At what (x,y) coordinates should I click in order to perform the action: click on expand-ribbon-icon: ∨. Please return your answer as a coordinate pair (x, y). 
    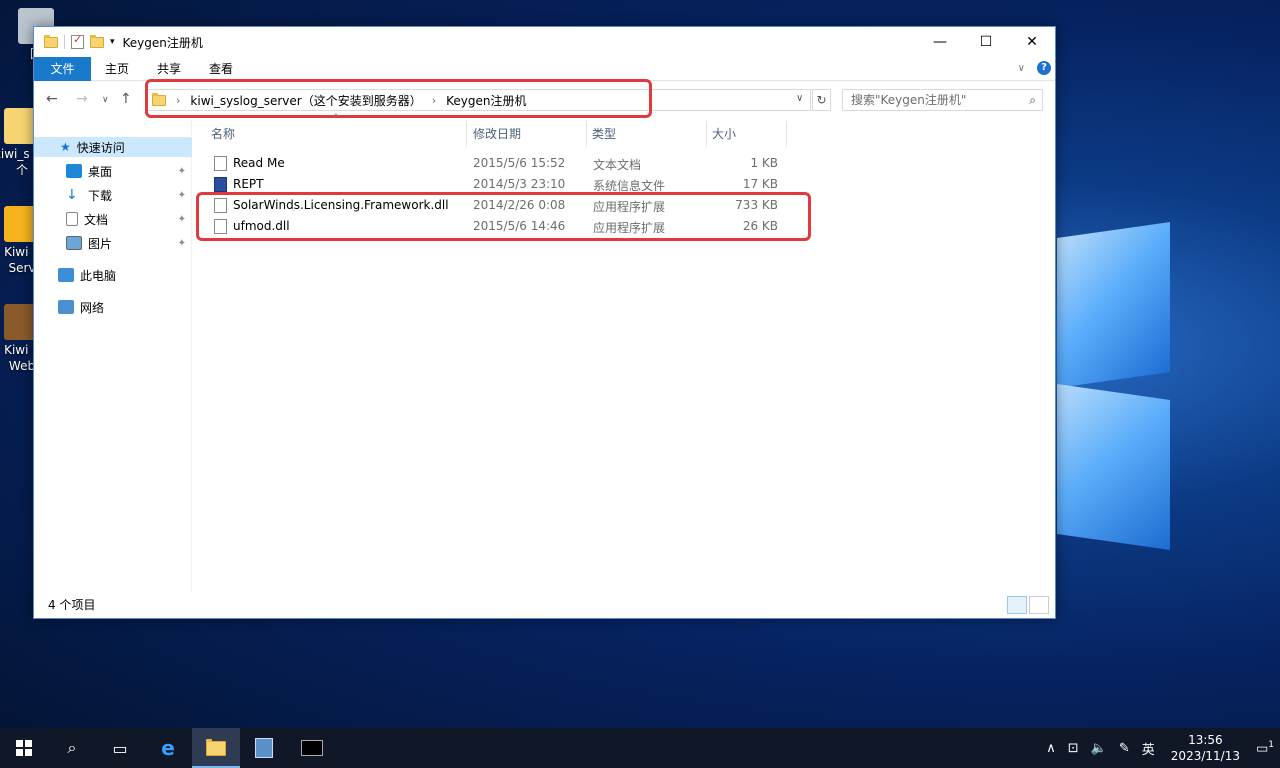
    Looking at the image, I should click on (1021, 68).